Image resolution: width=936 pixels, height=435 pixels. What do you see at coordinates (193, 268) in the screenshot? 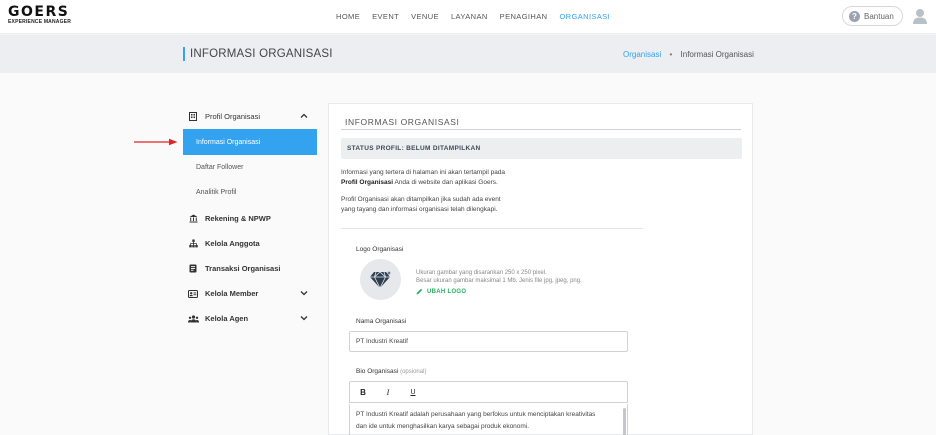
I see `receipt-icon` at bounding box center [193, 268].